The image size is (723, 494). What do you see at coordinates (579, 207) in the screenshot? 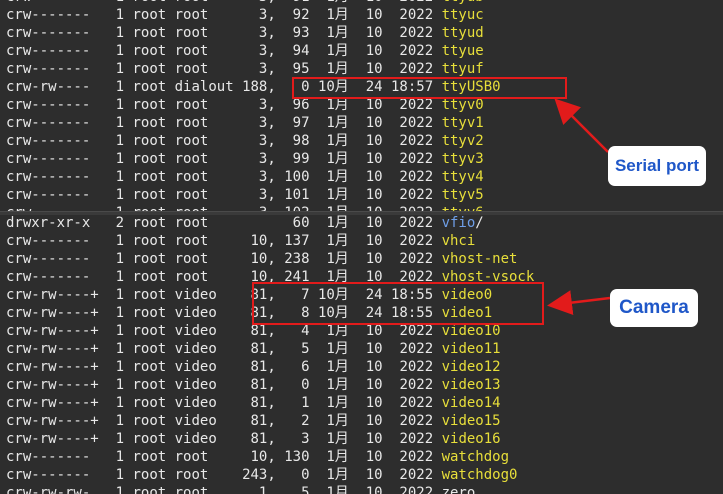
I see `annotation-arrows` at bounding box center [579, 207].